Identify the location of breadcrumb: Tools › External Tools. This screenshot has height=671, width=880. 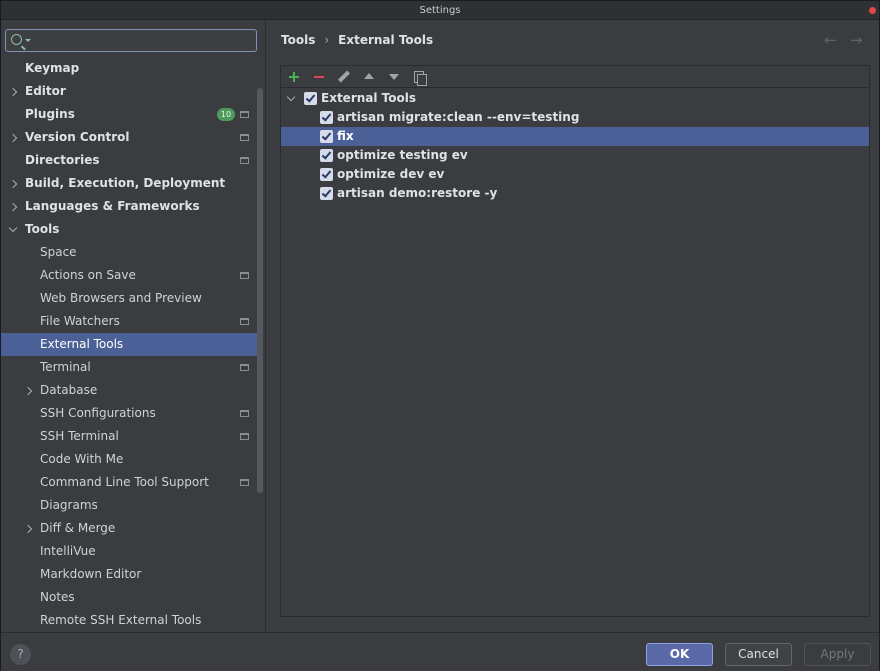
(357, 40).